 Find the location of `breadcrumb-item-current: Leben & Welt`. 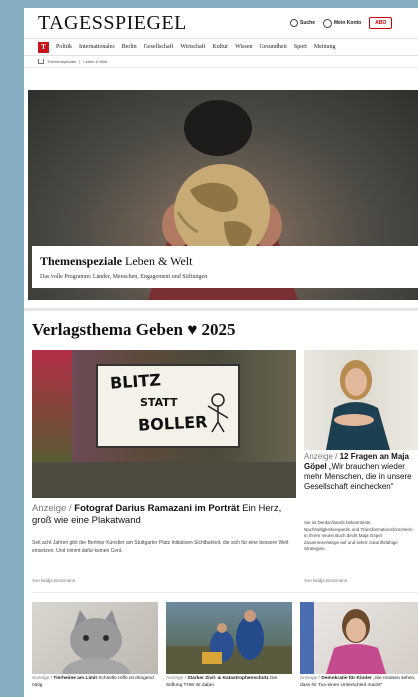

breadcrumb-item-current: Leben & Welt is located at coordinates (95, 61).